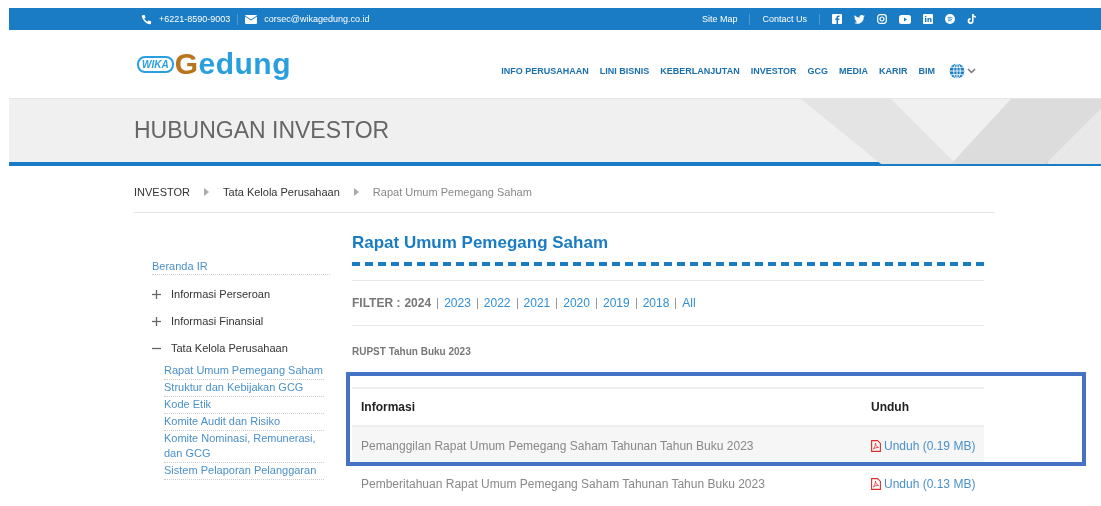  I want to click on sidebar-link: Beranda IR, so click(241, 267).